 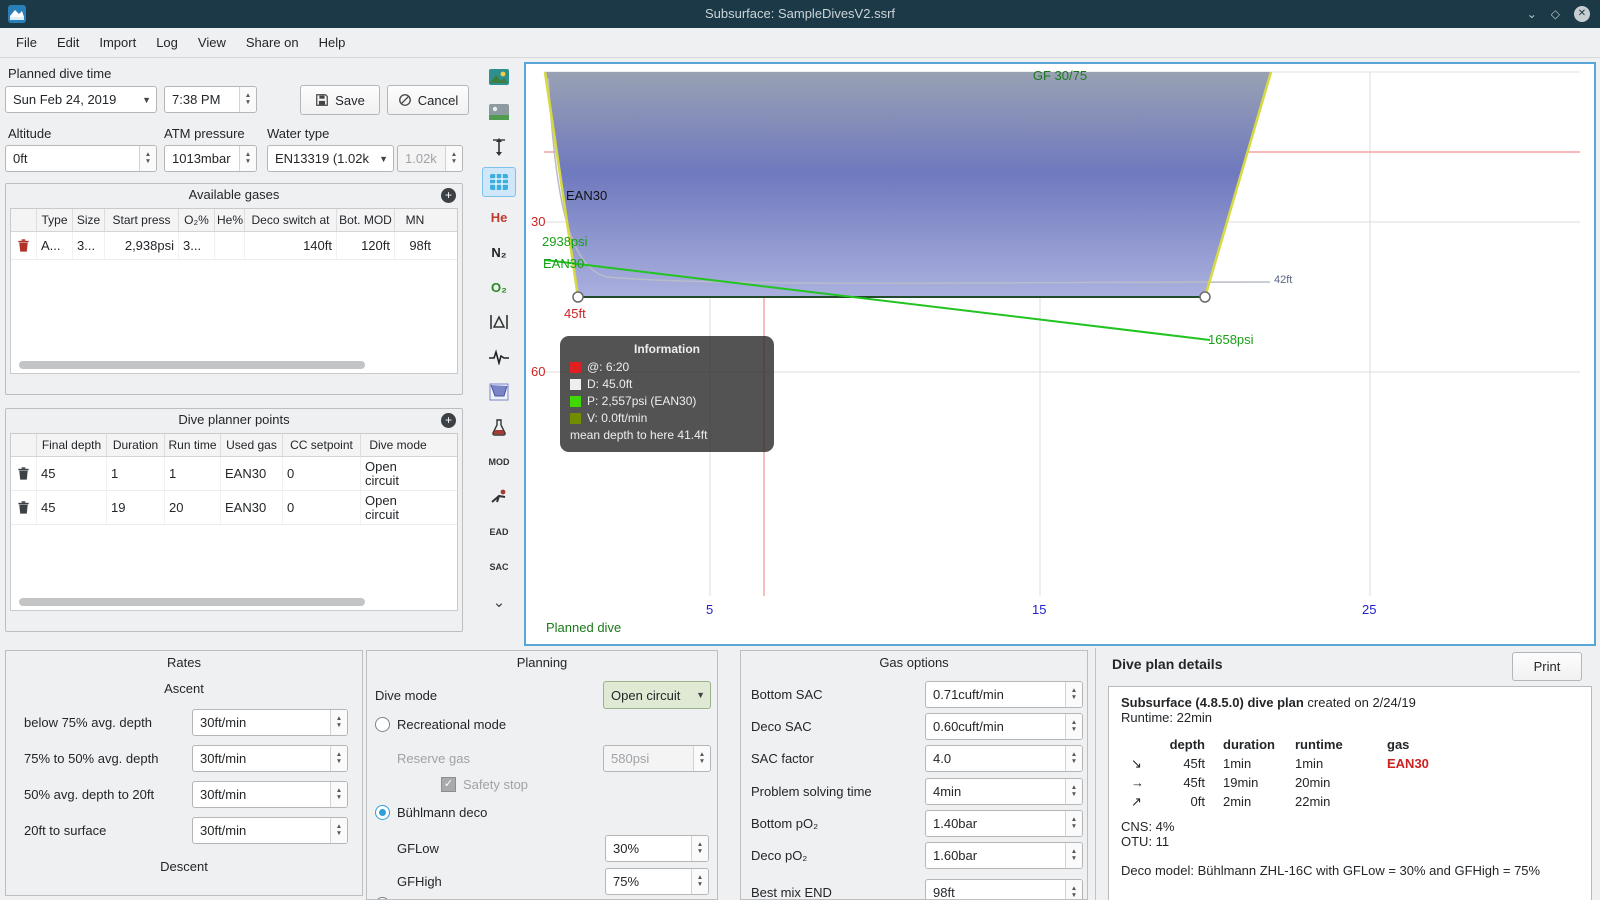 I want to click on add-gas-button: +, so click(x=448, y=195).